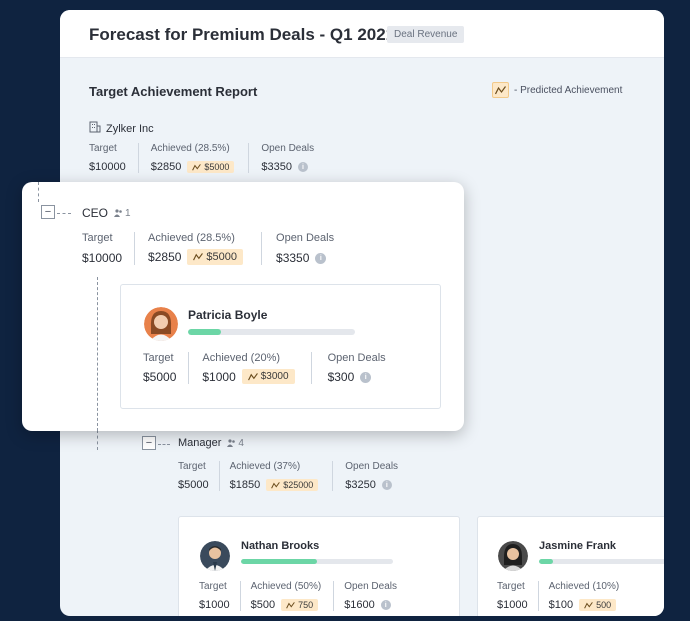 This screenshot has height=621, width=690. I want to click on ceo-node: CEO 1, so click(106, 213).